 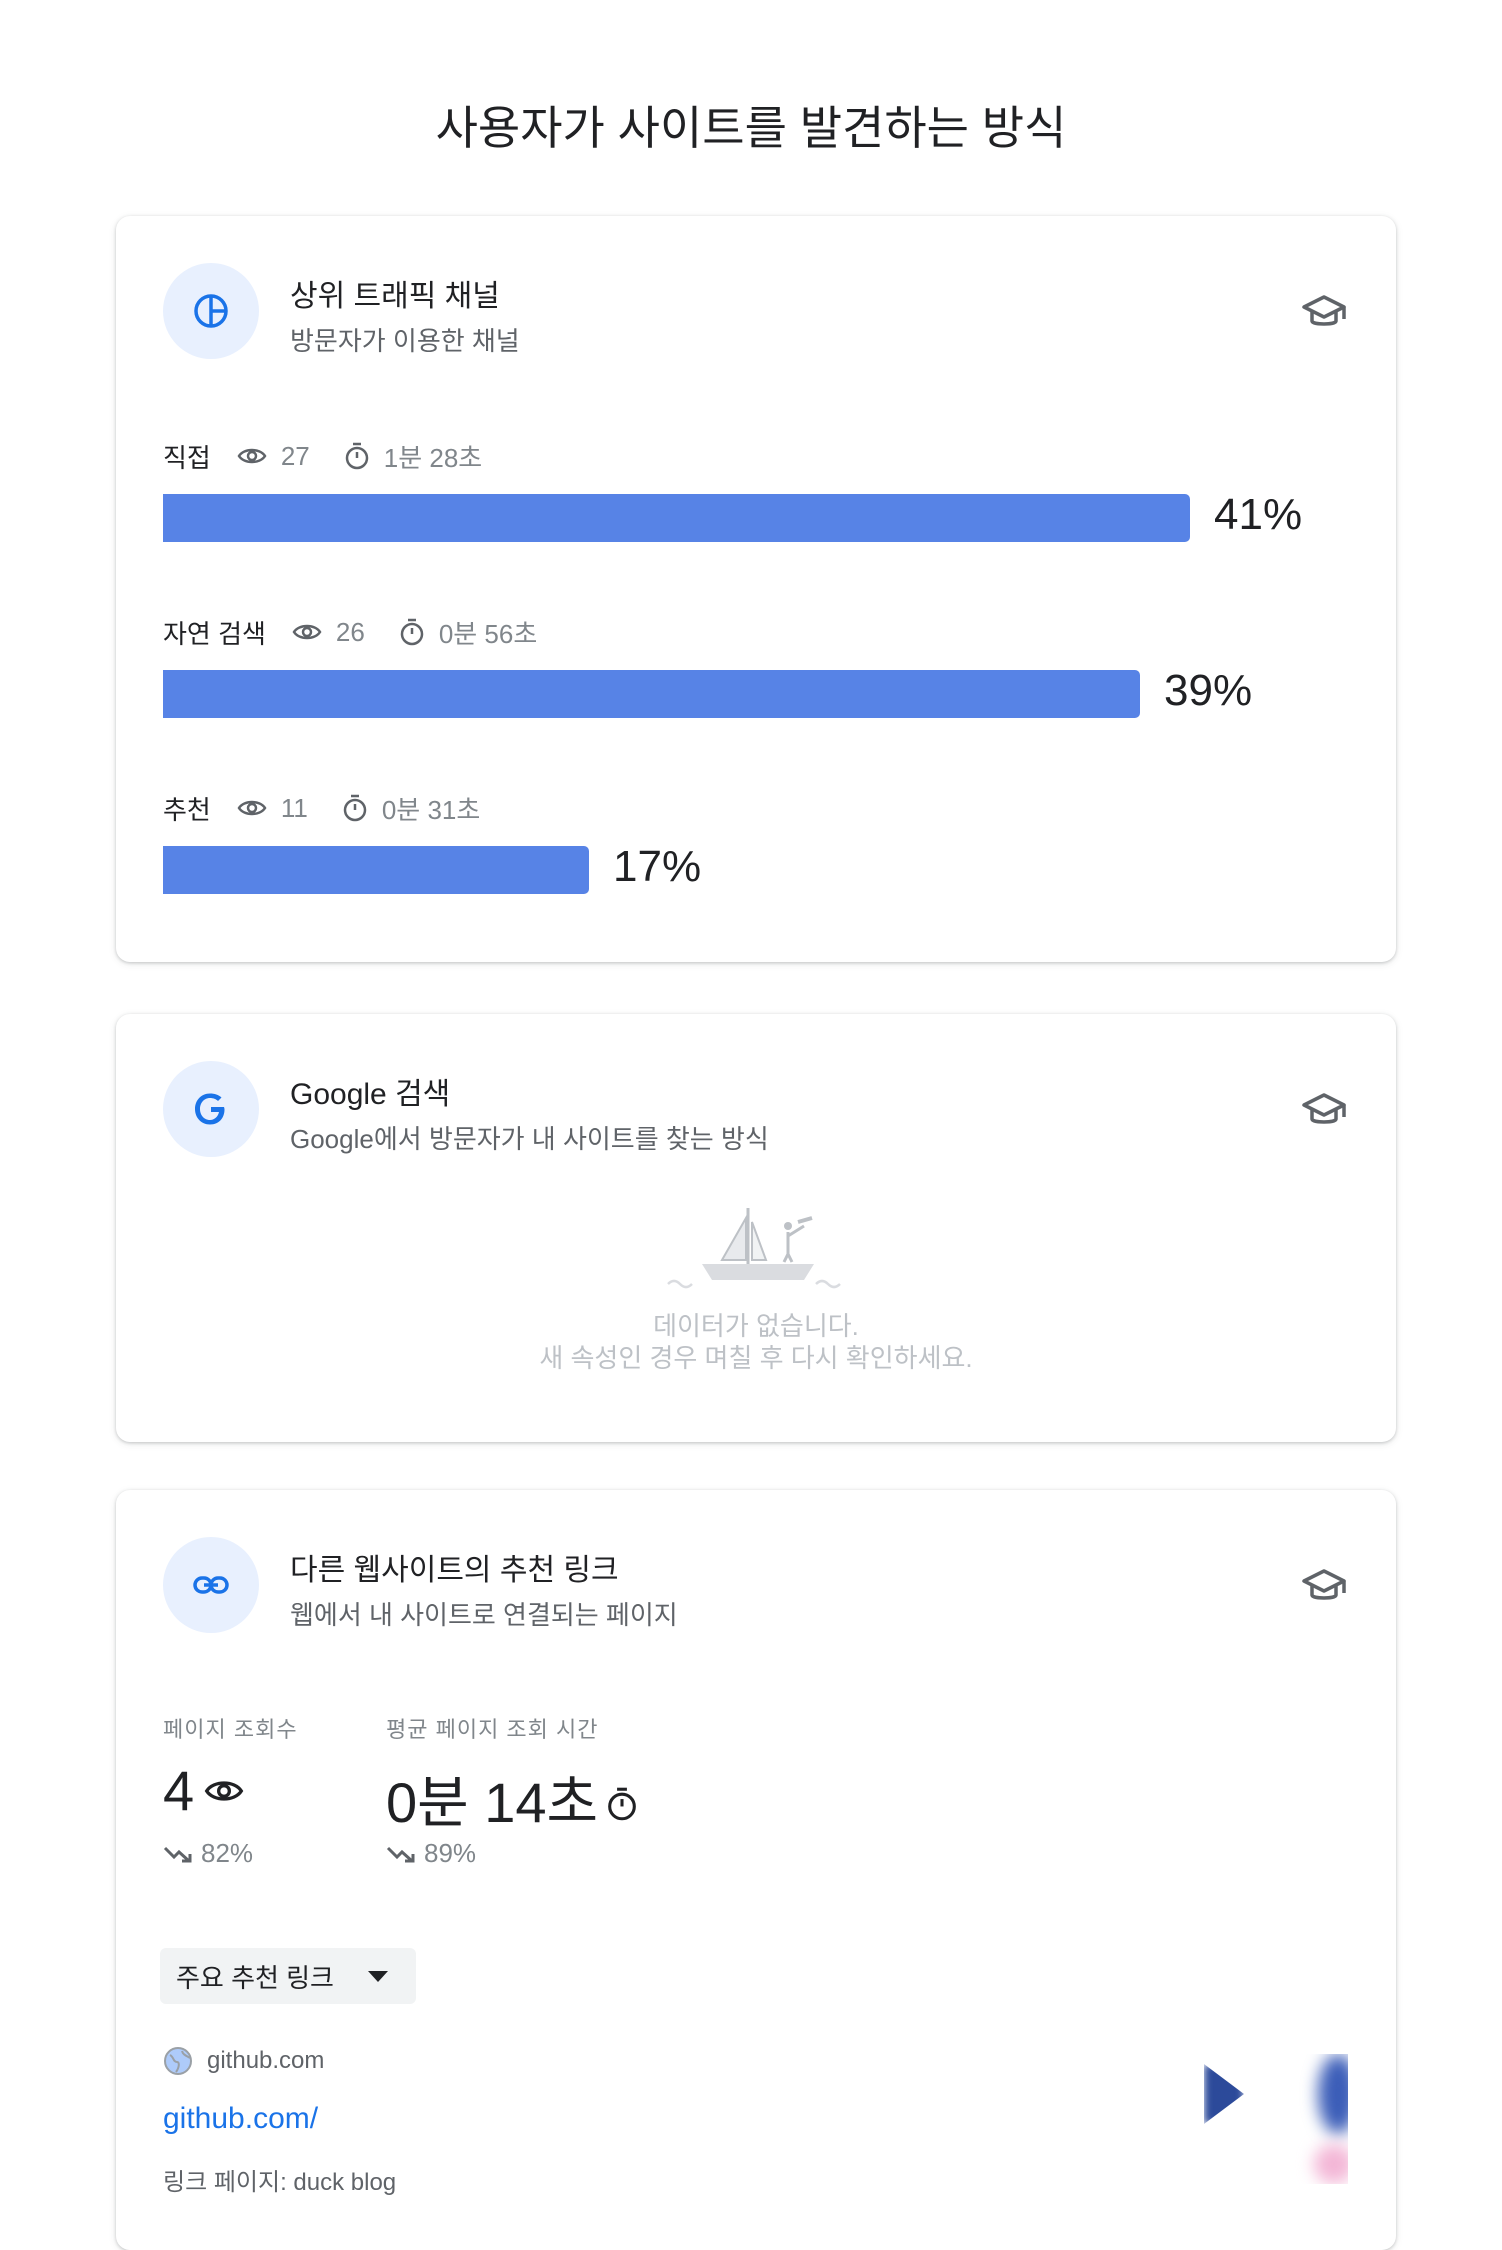 What do you see at coordinates (492, 1729) in the screenshot?
I see `avg-time-label: 평균 페이지 조회 시간` at bounding box center [492, 1729].